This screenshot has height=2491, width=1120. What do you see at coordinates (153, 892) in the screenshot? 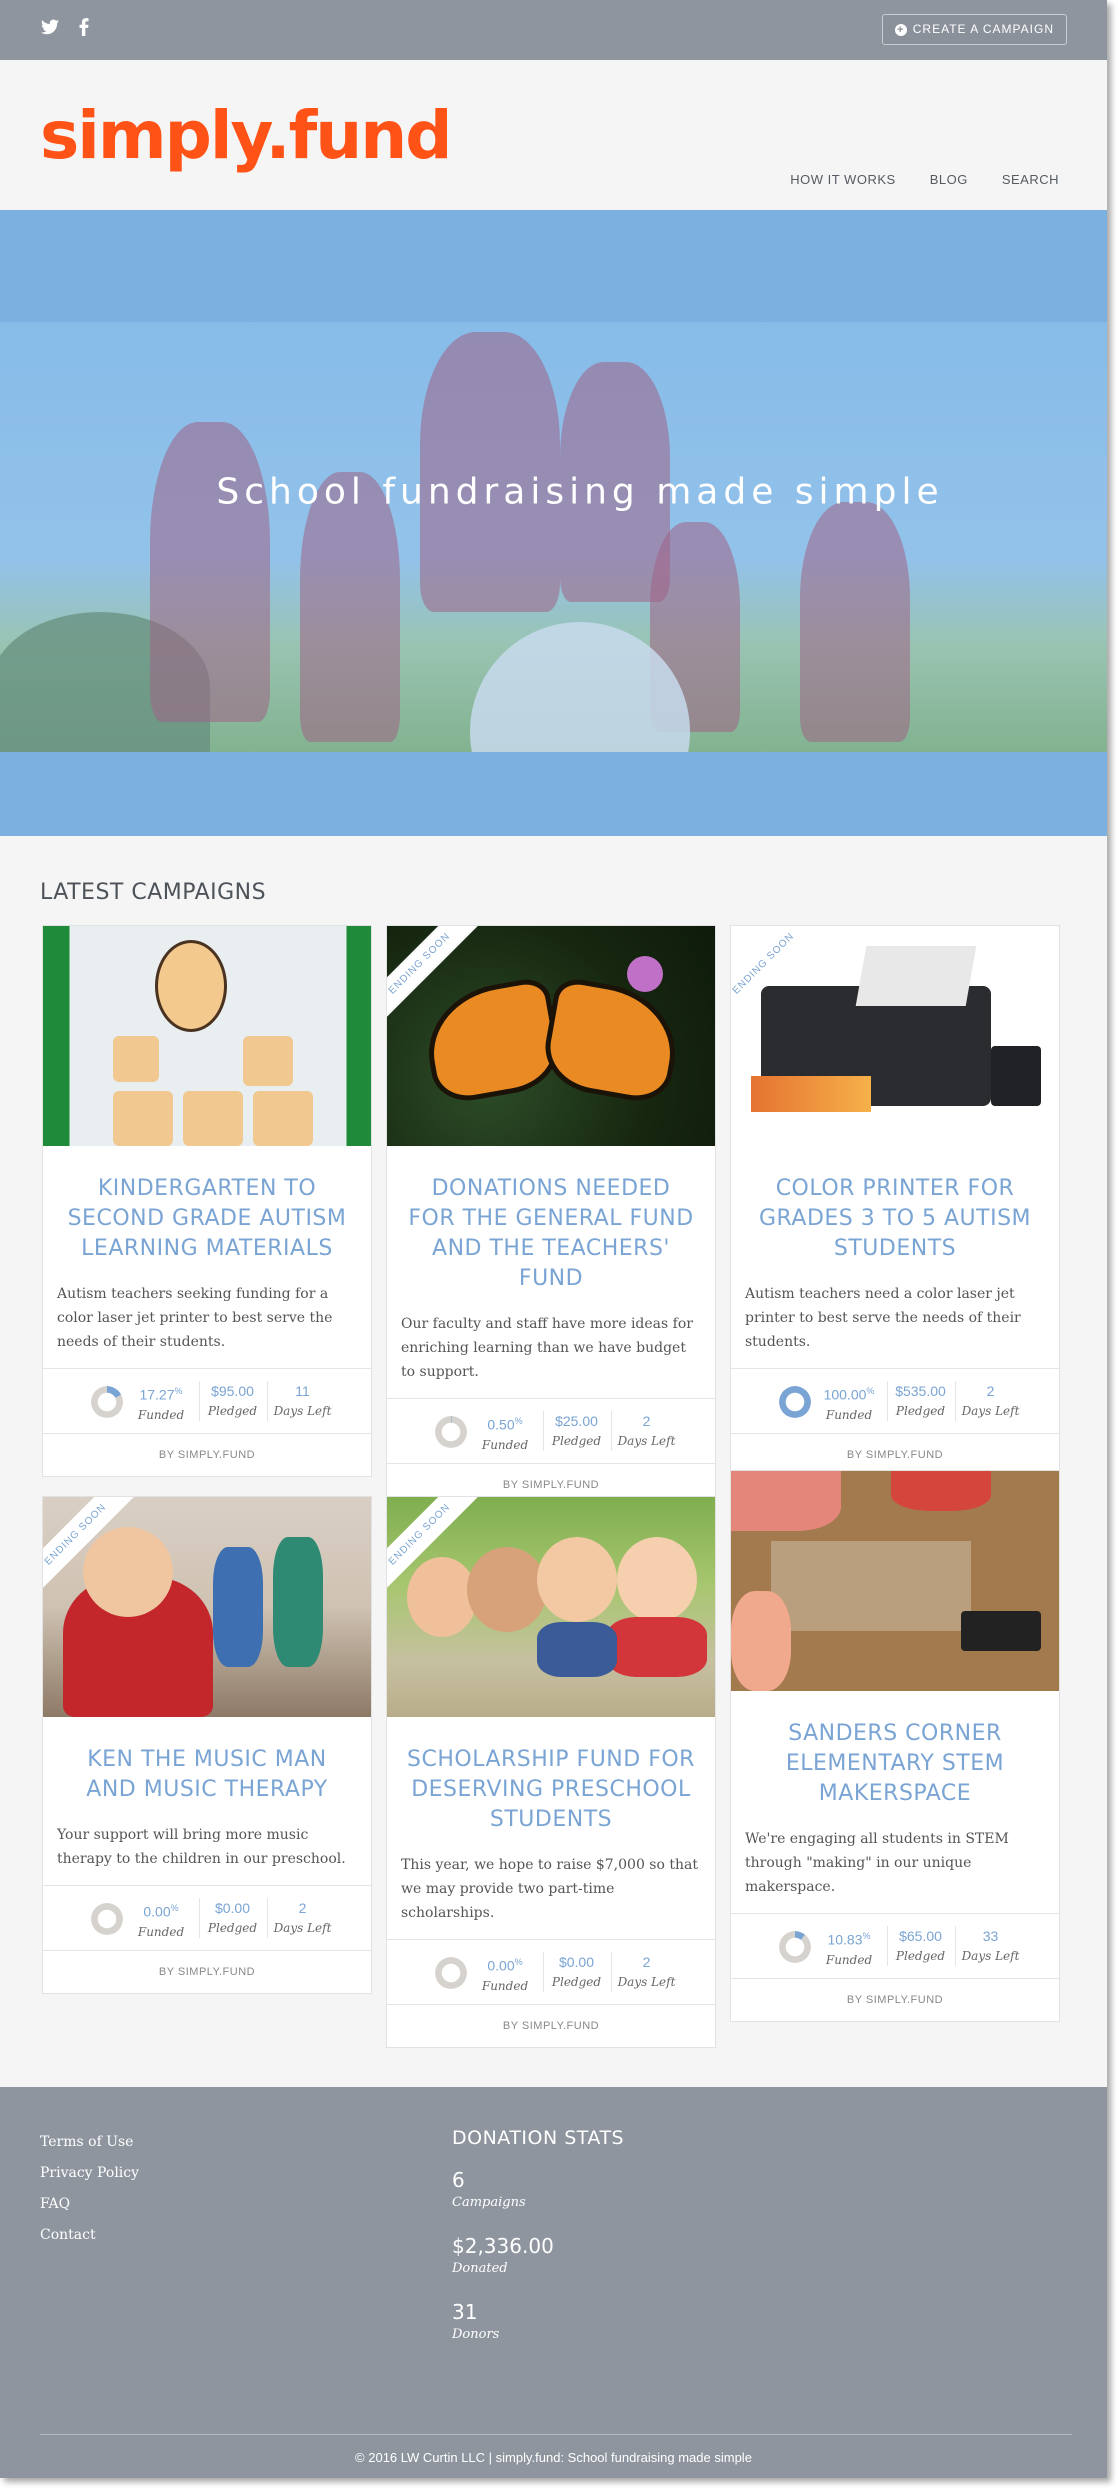
I see `latest-campaigns-heading: LATEST CAMPAIGNS` at bounding box center [153, 892].